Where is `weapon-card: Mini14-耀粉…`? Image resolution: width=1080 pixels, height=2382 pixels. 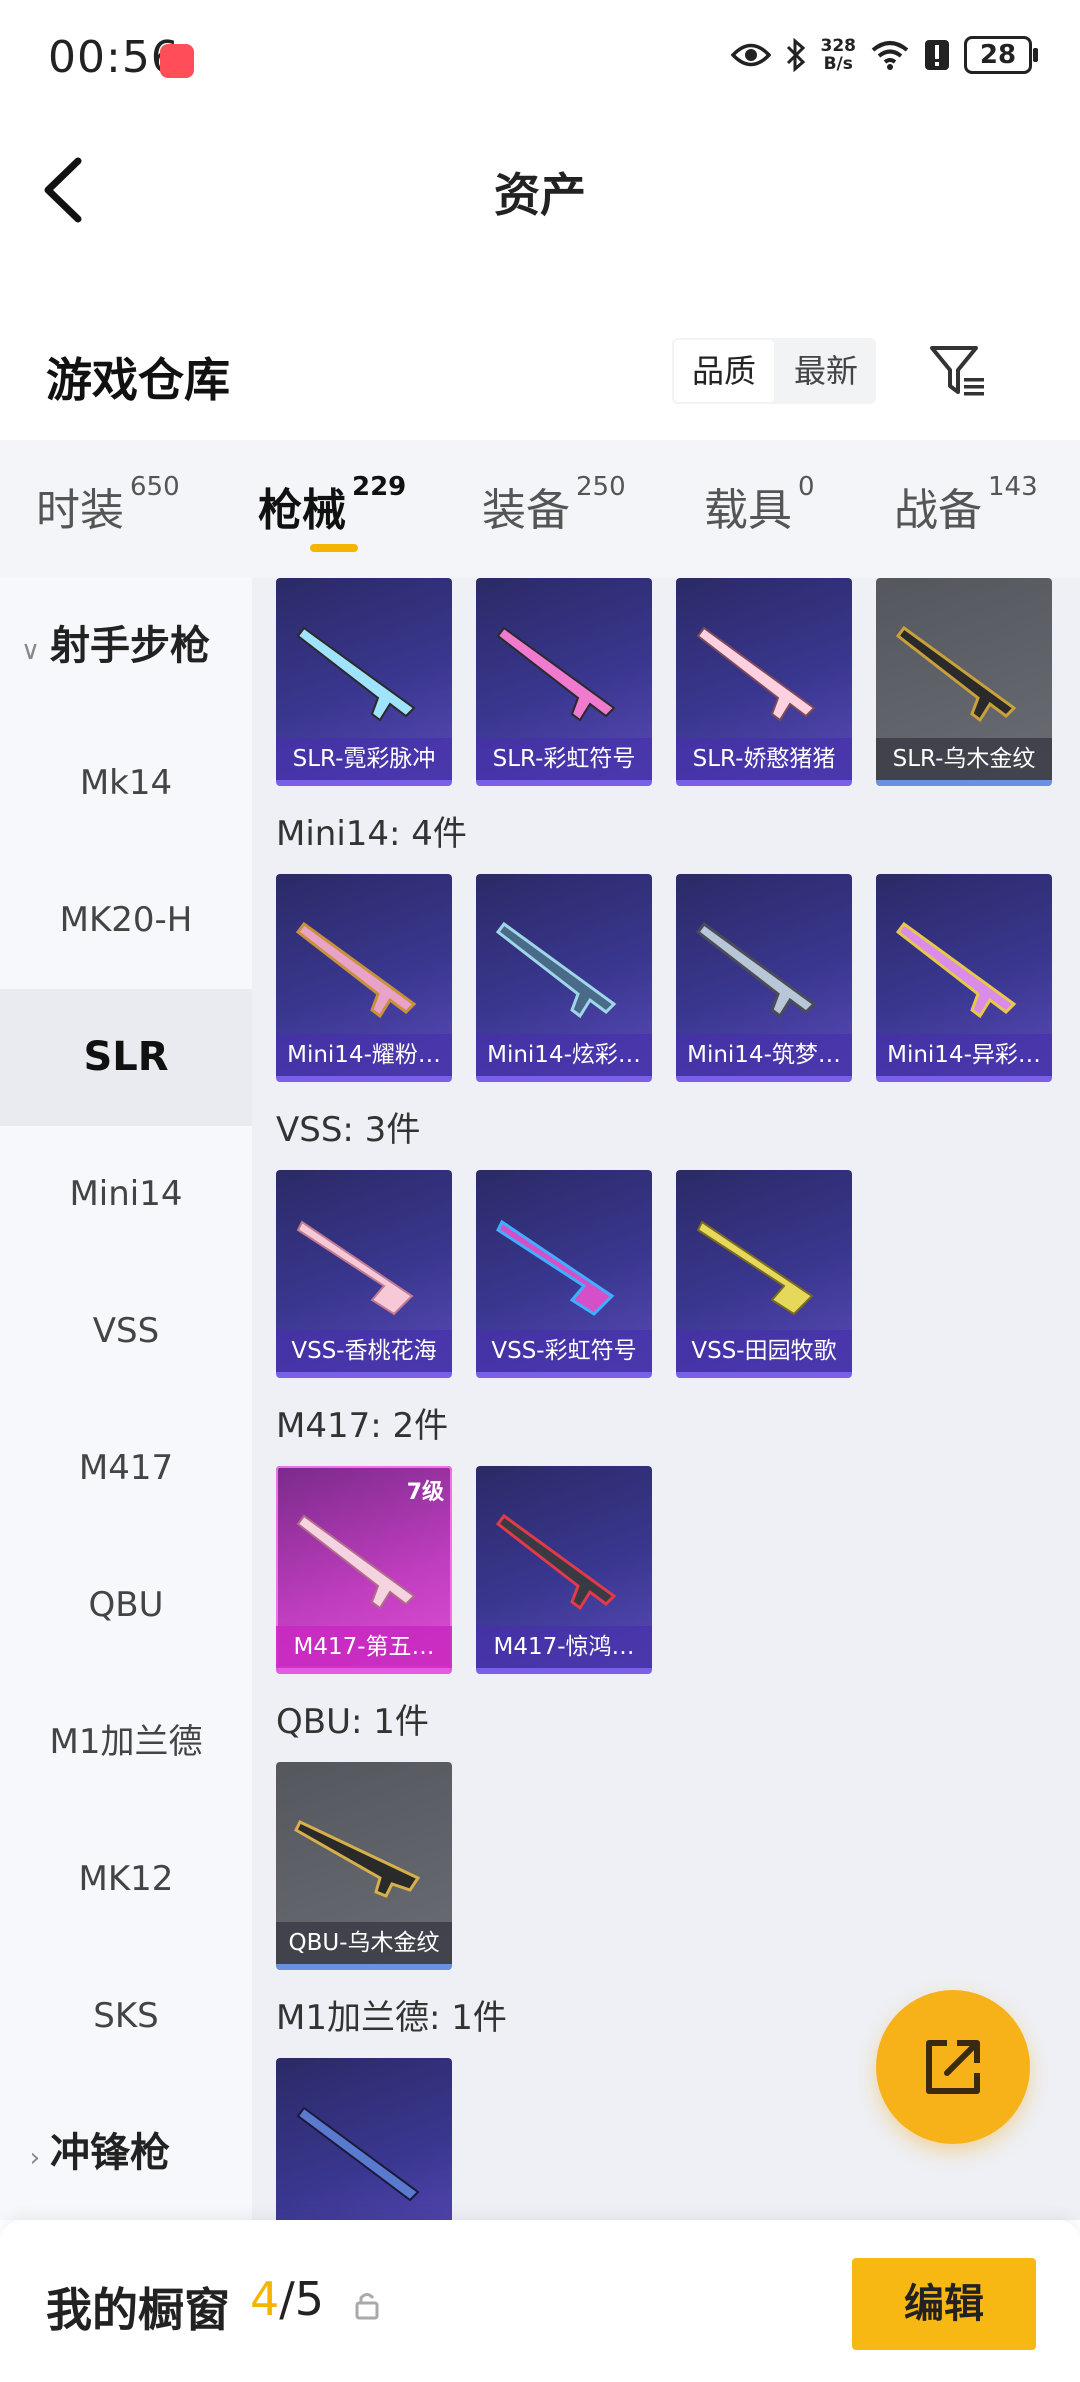 weapon-card: Mini14-耀粉… is located at coordinates (364, 978).